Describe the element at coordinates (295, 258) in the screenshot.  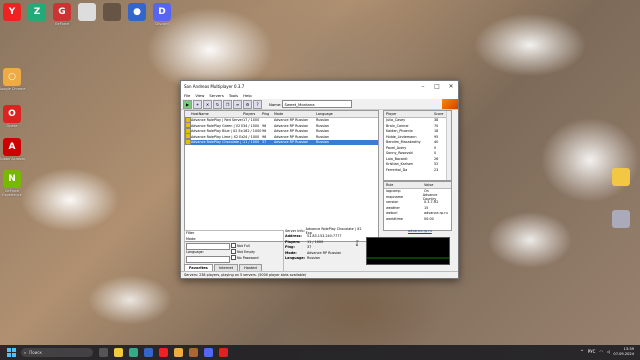
I see `server-info-key: Language:` at that location.